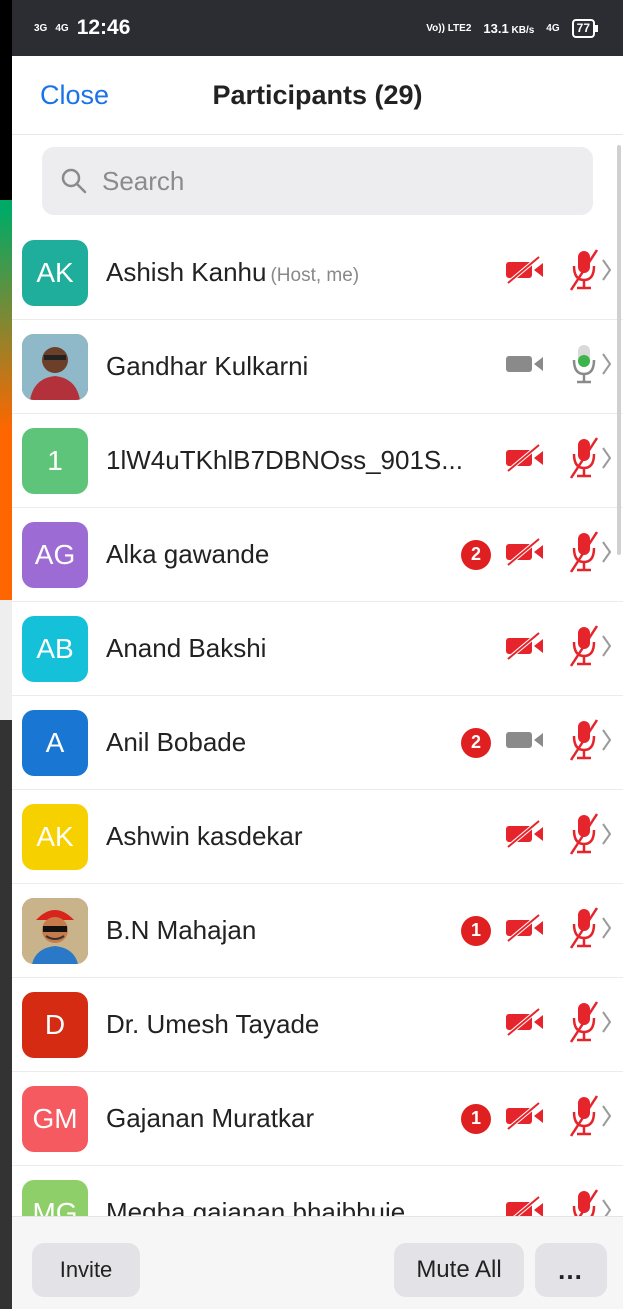 The width and height of the screenshot is (623, 1309). What do you see at coordinates (317, 95) in the screenshot?
I see `participants-header: Close Participants (29)` at bounding box center [317, 95].